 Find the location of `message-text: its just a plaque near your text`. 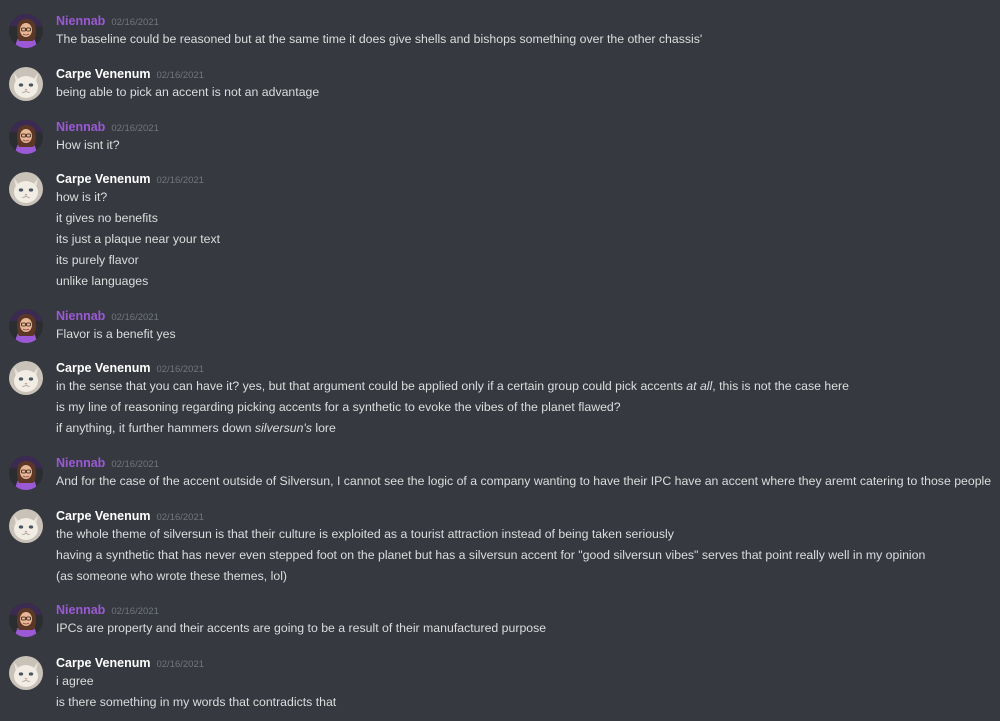

message-text: its just a plaque near your text is located at coordinates (138, 239).